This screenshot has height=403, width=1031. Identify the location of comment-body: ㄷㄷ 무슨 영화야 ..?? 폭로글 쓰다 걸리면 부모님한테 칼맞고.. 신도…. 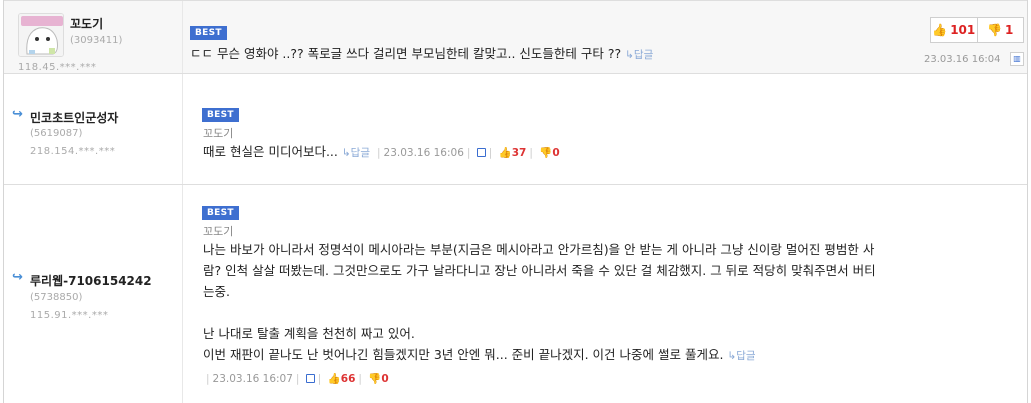
(406, 53).